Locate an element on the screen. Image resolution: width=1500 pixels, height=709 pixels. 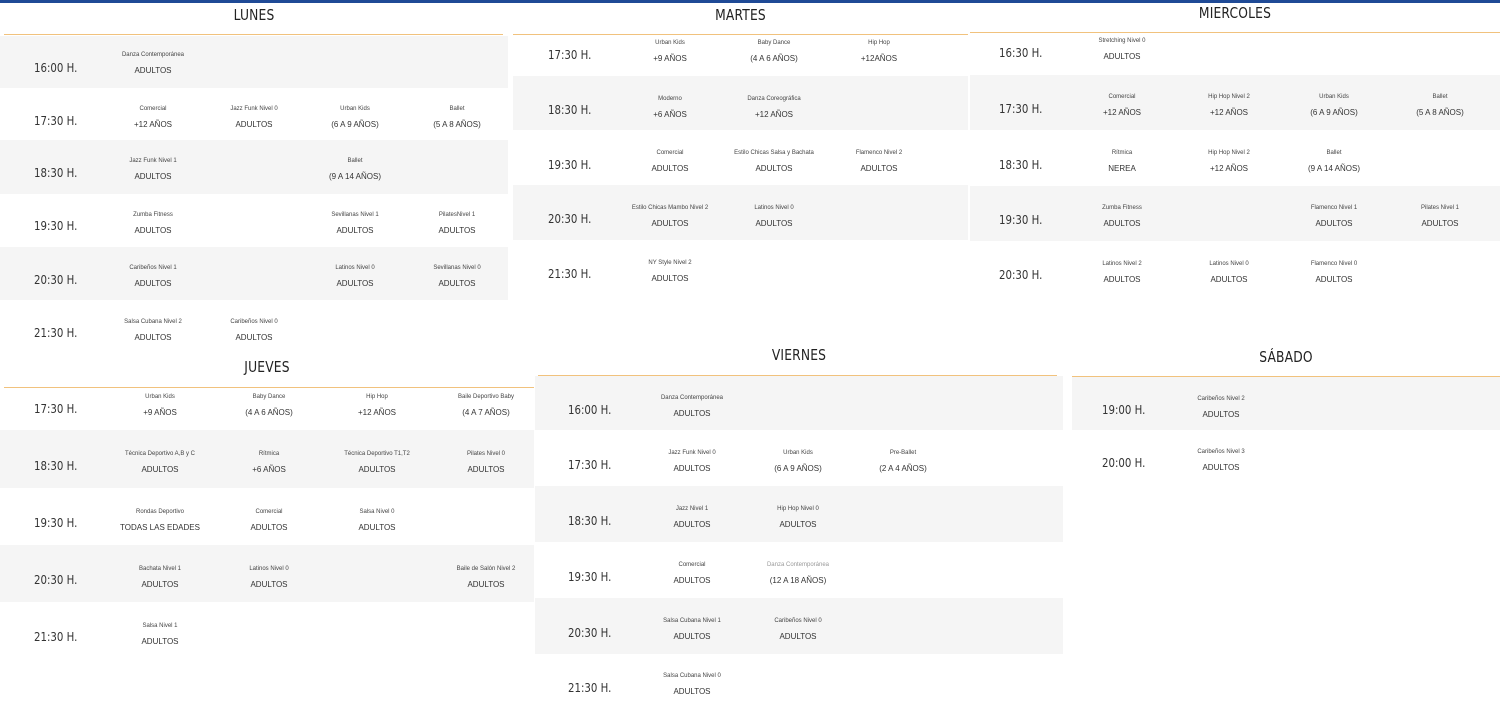
class-name: Latinos Nivel 0 is located at coordinates (774, 208).